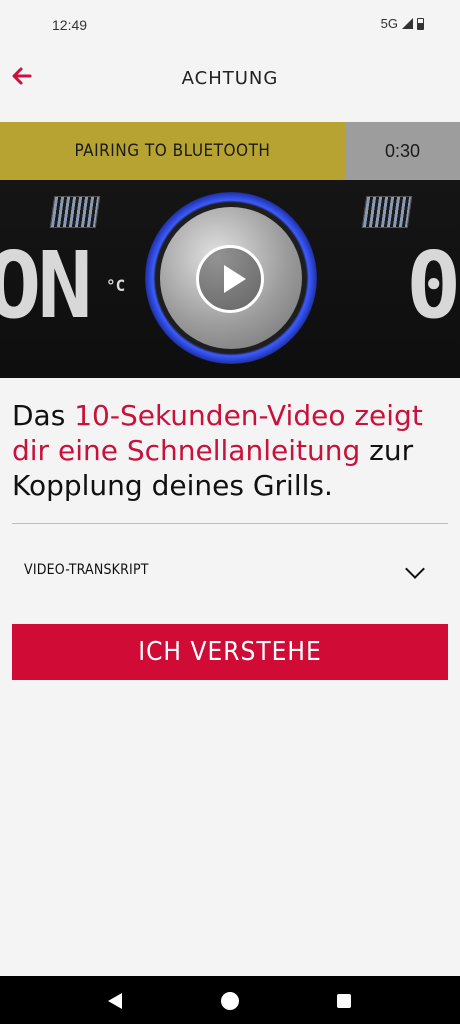  I want to click on nav-home-icon, so click(230, 1001).